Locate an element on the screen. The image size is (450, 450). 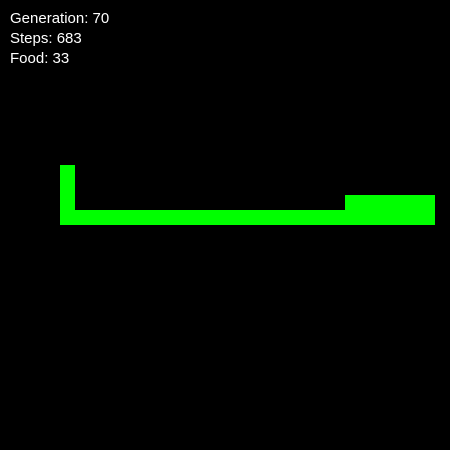
steps-counter: Steps: 683 is located at coordinates (46, 38).